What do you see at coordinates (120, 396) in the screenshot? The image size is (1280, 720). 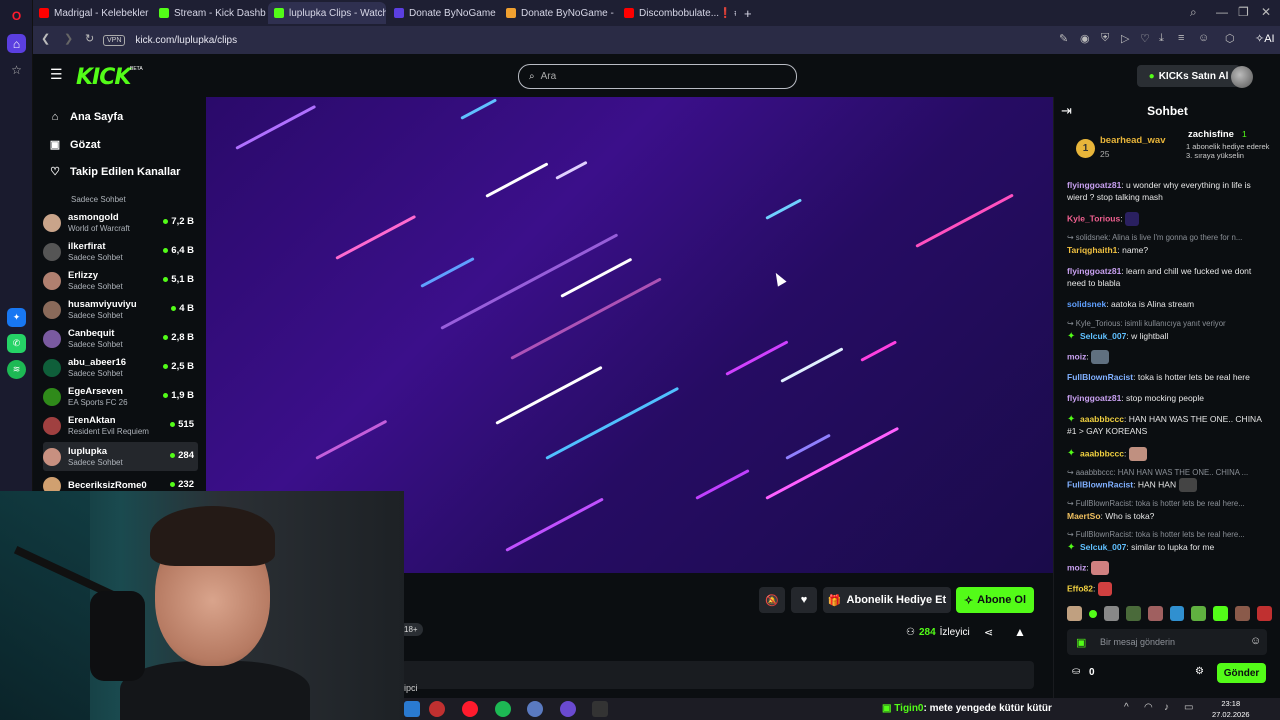 I see `channel-item: EgeArseven EA Sports FC 26 1,9 B` at bounding box center [120, 396].